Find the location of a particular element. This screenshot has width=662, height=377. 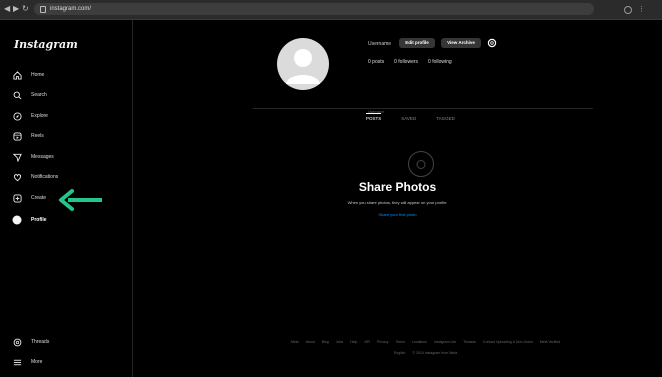

forward-icon: ▶ is located at coordinates (16, 9).